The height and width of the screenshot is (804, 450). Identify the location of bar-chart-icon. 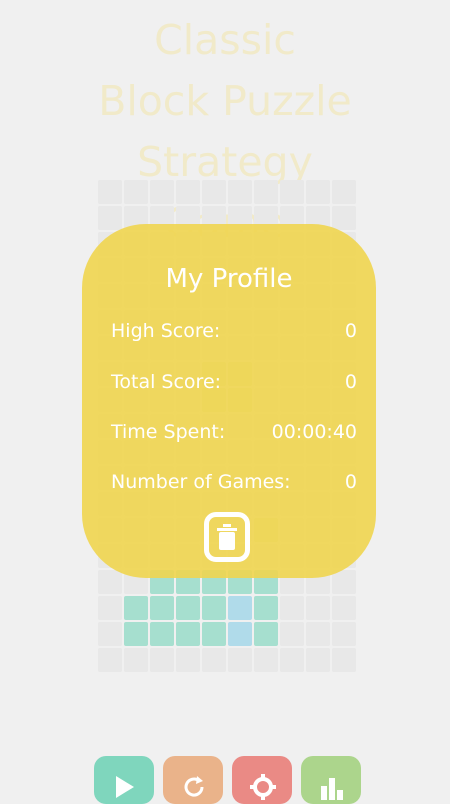
(332, 789).